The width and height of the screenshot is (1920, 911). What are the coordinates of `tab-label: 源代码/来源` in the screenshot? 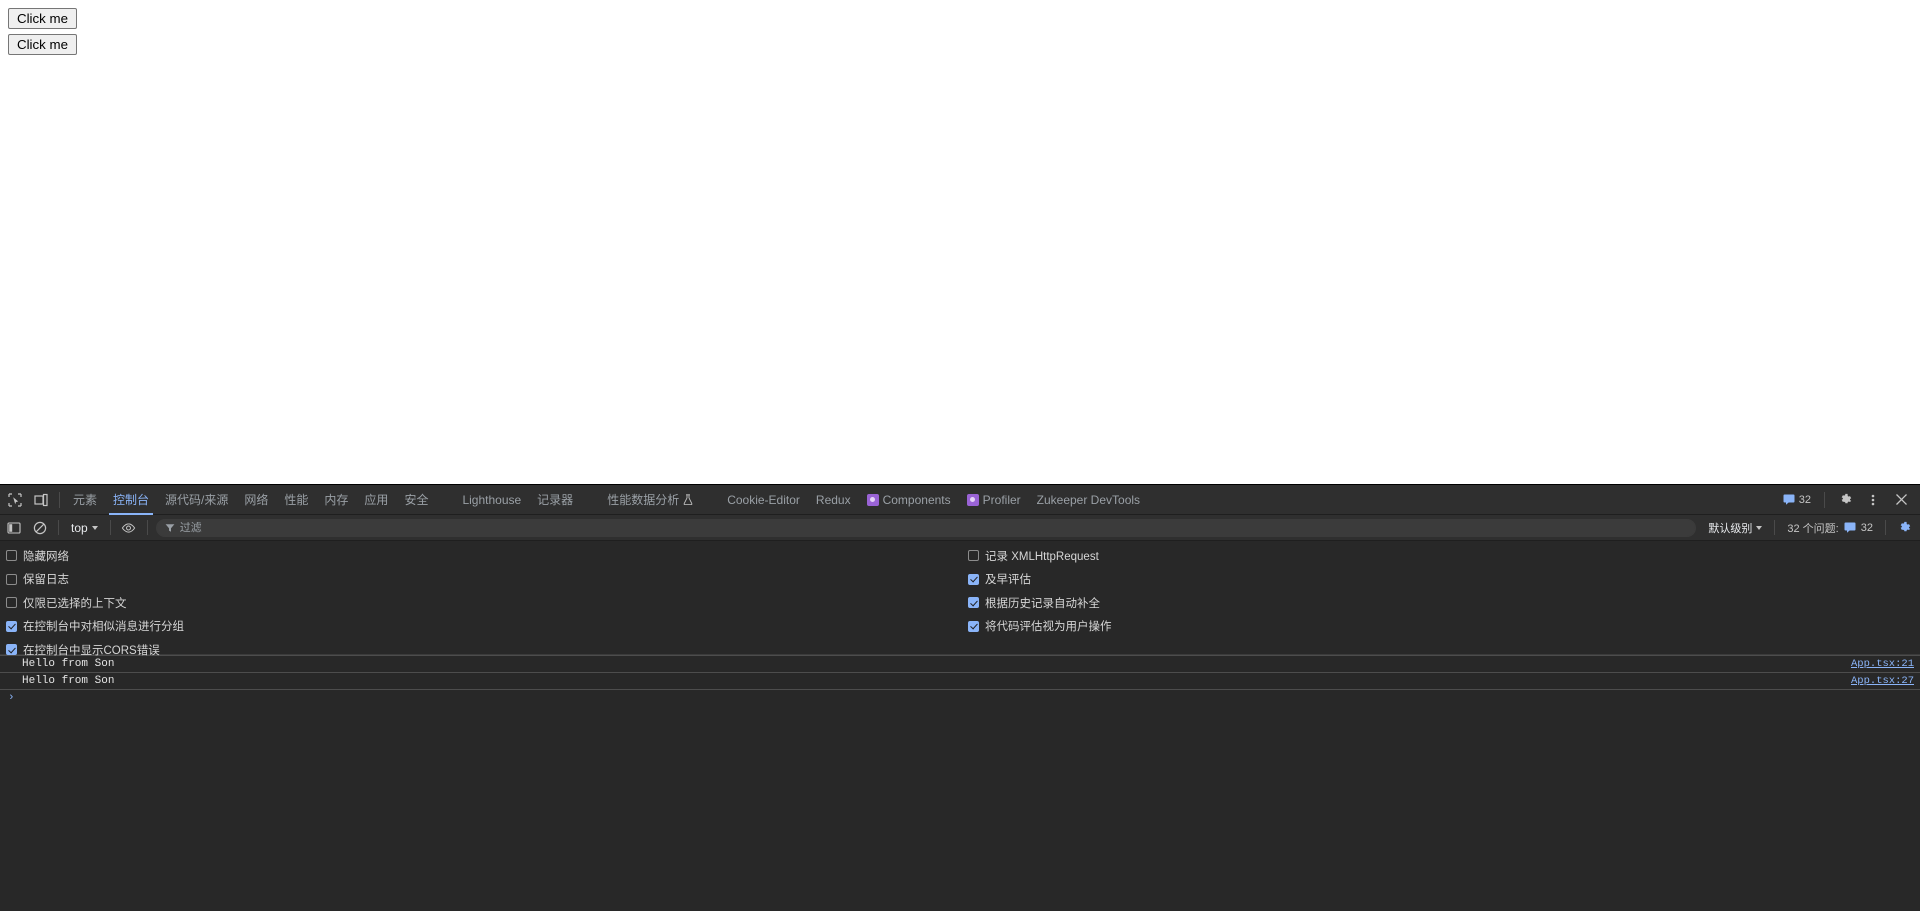 It's located at (197, 499).